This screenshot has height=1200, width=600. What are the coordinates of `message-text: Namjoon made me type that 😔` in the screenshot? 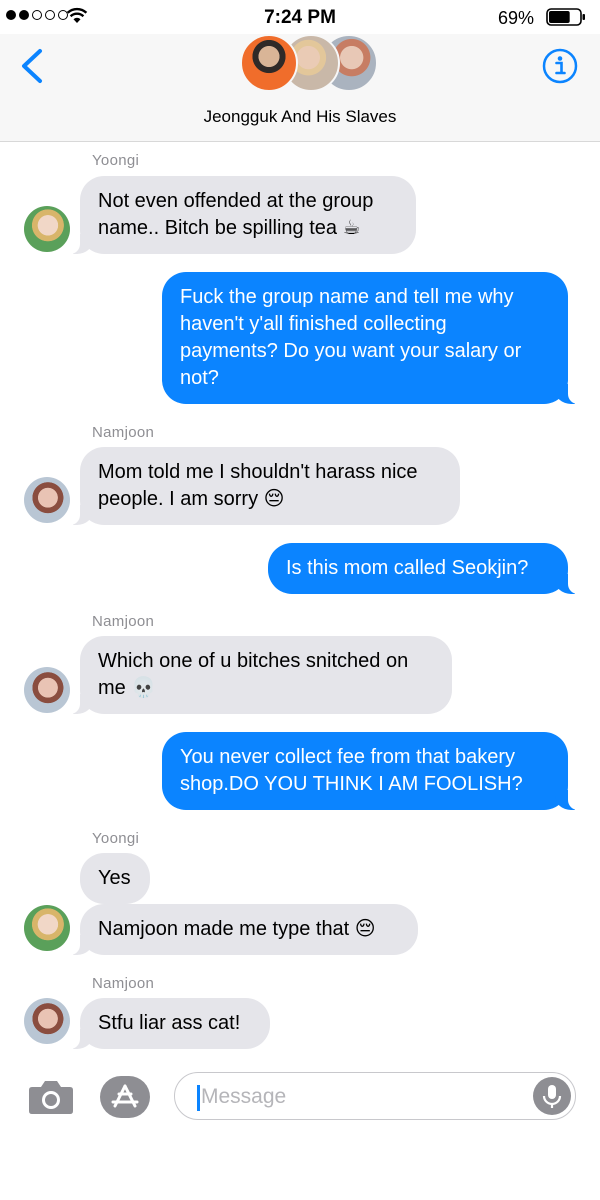 It's located at (237, 929).